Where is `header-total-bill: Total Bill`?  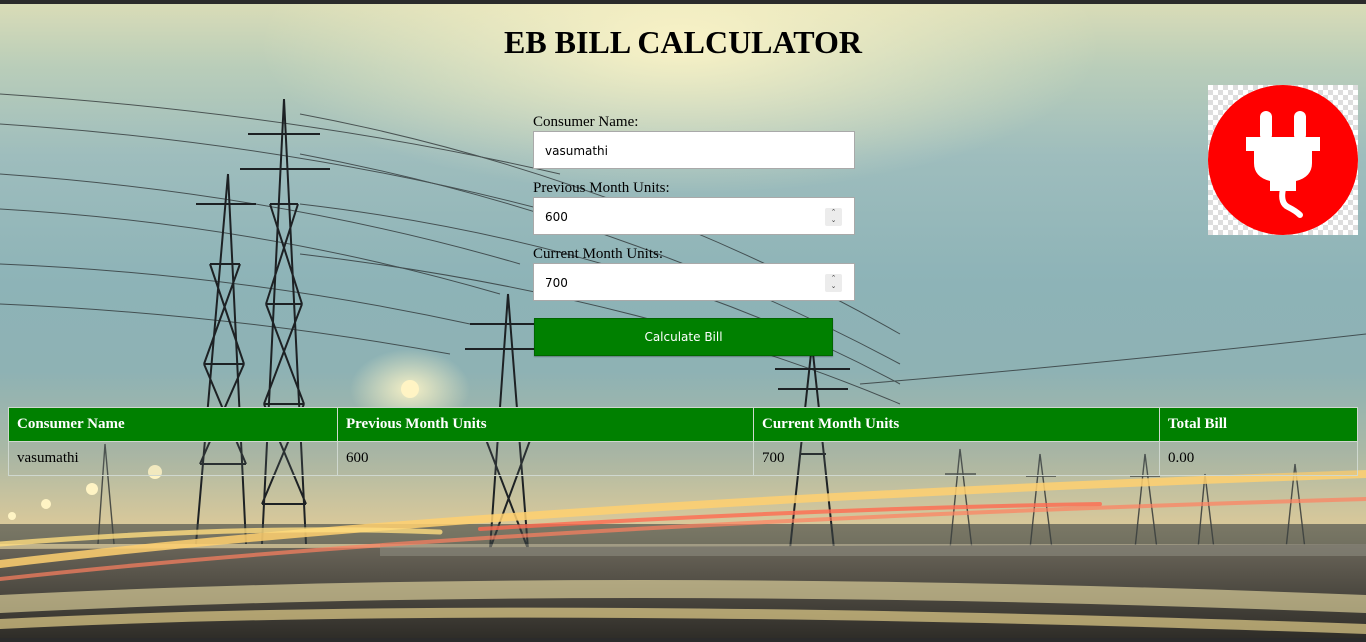
header-total-bill: Total Bill is located at coordinates (1258, 424).